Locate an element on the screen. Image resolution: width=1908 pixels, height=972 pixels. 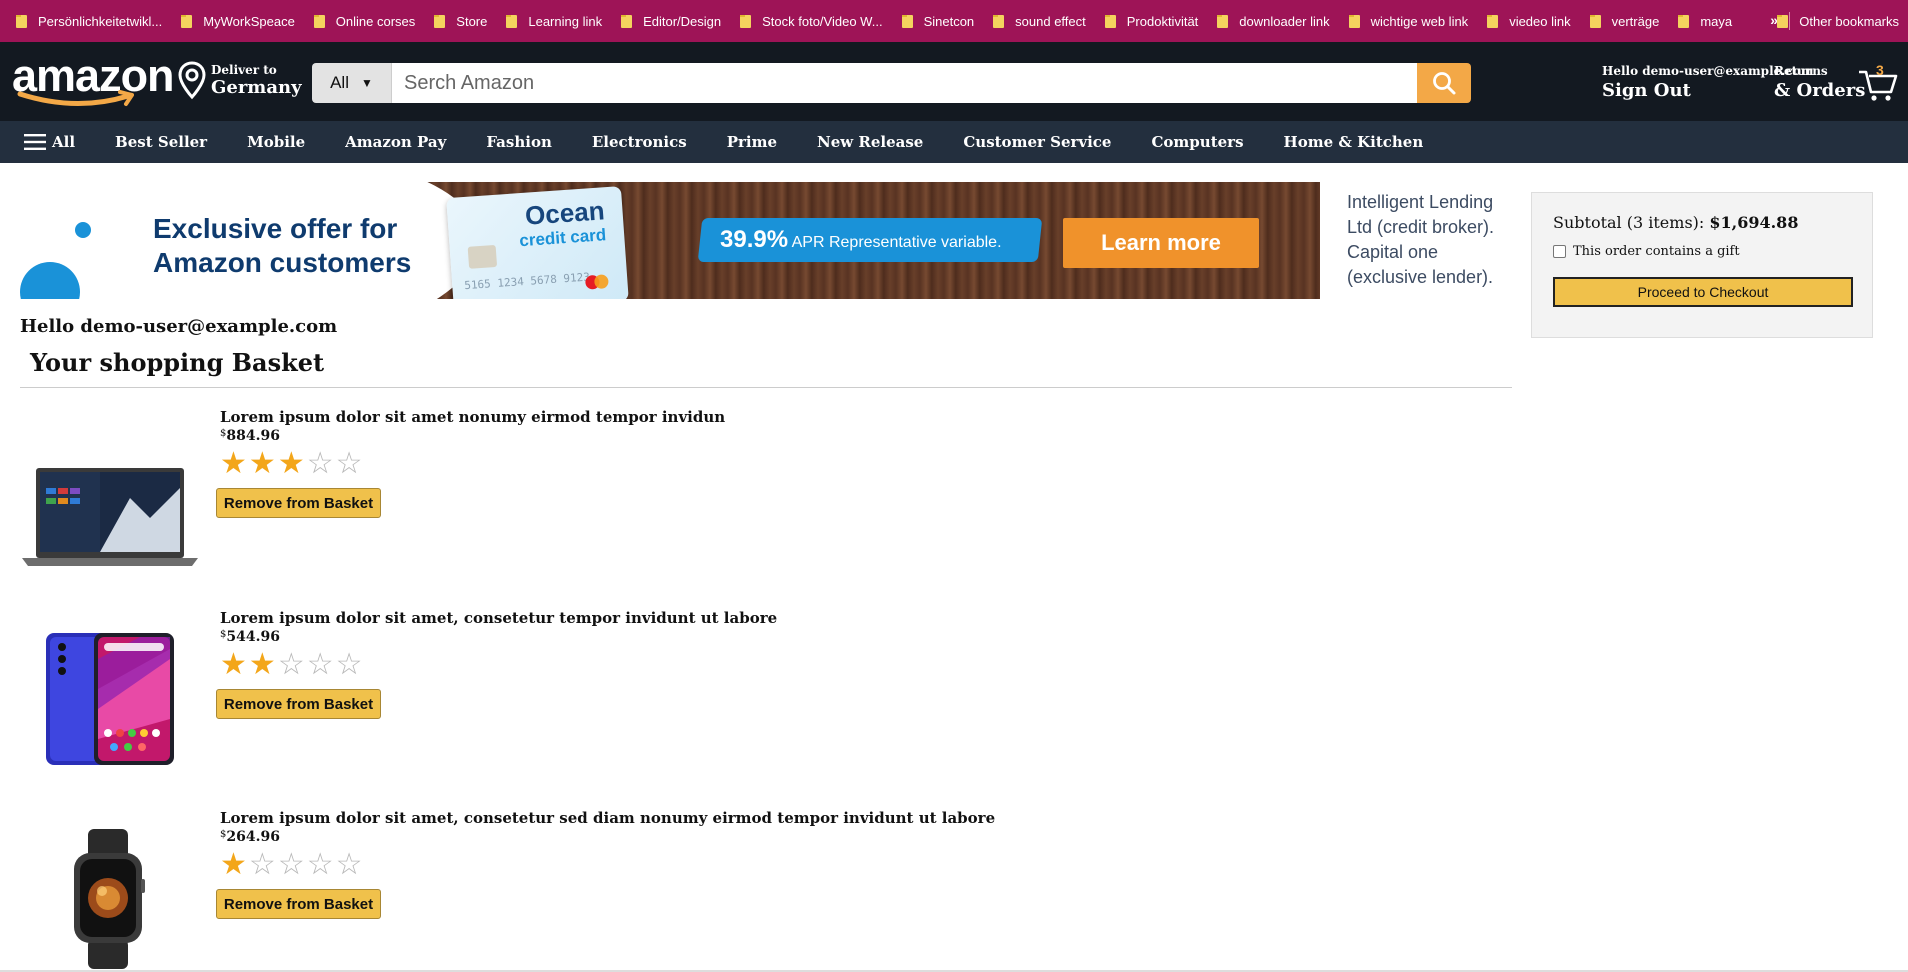
learn-more-button: Learn more is located at coordinates (1161, 243).